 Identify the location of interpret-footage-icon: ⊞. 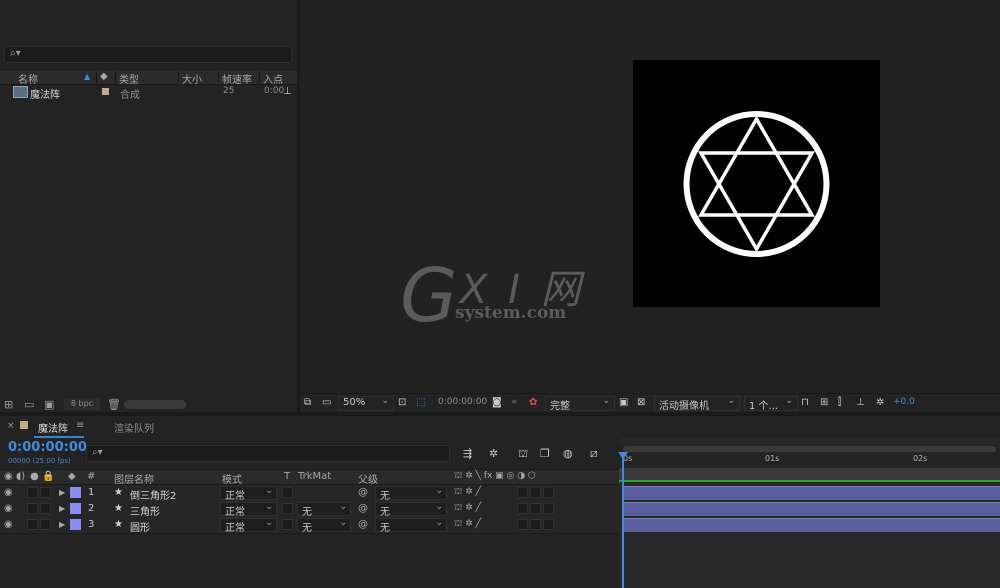
(8, 404).